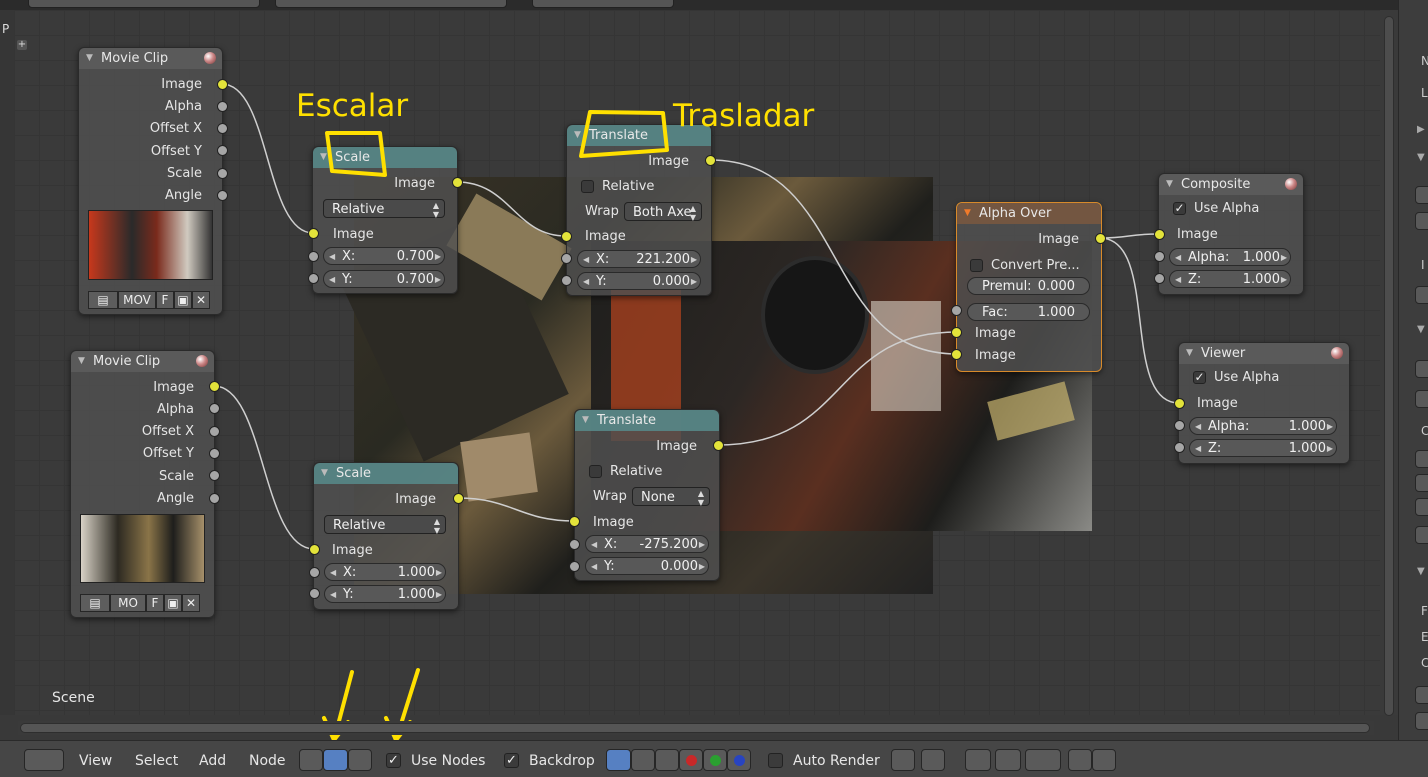  Describe the element at coordinates (384, 279) in the screenshot. I see `scale-y-field: ◀ Y: 0.700 ▶` at that location.